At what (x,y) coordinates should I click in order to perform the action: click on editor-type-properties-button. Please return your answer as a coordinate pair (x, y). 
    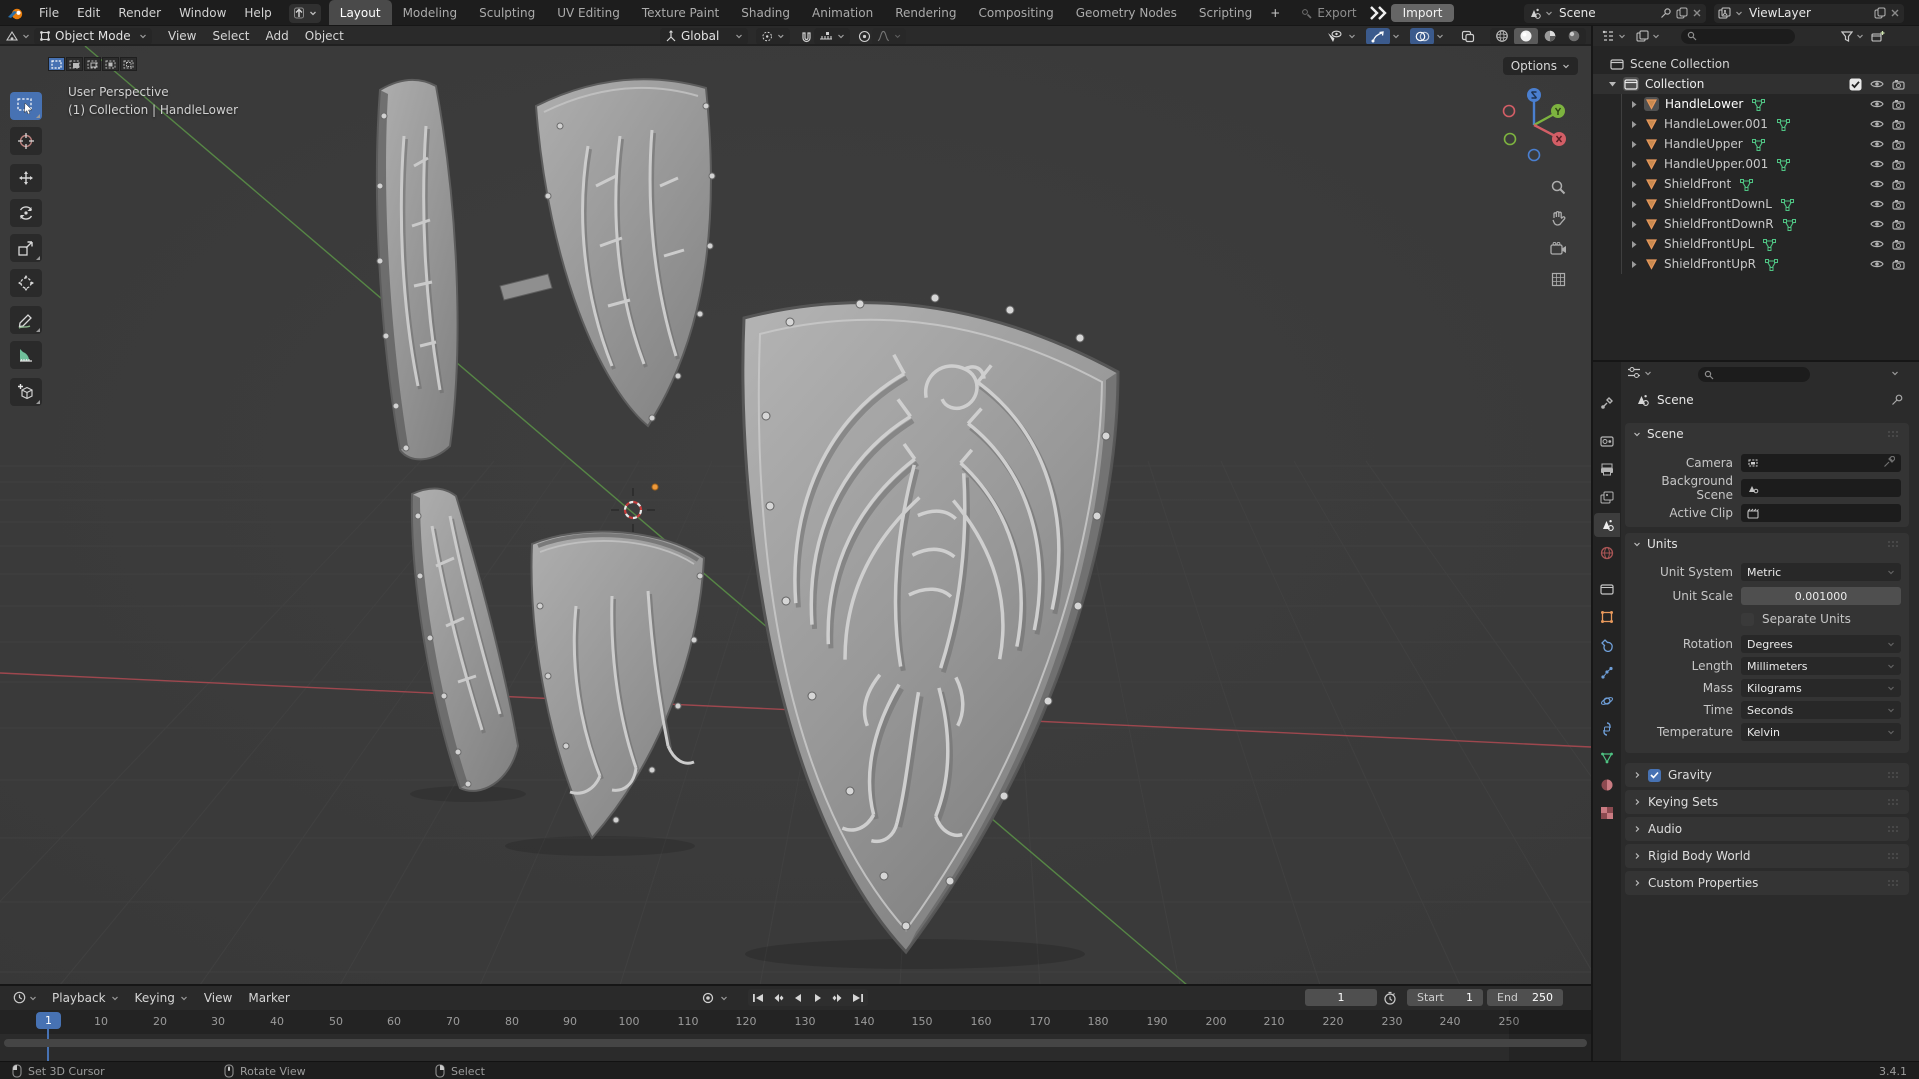
    Looking at the image, I should click on (1639, 372).